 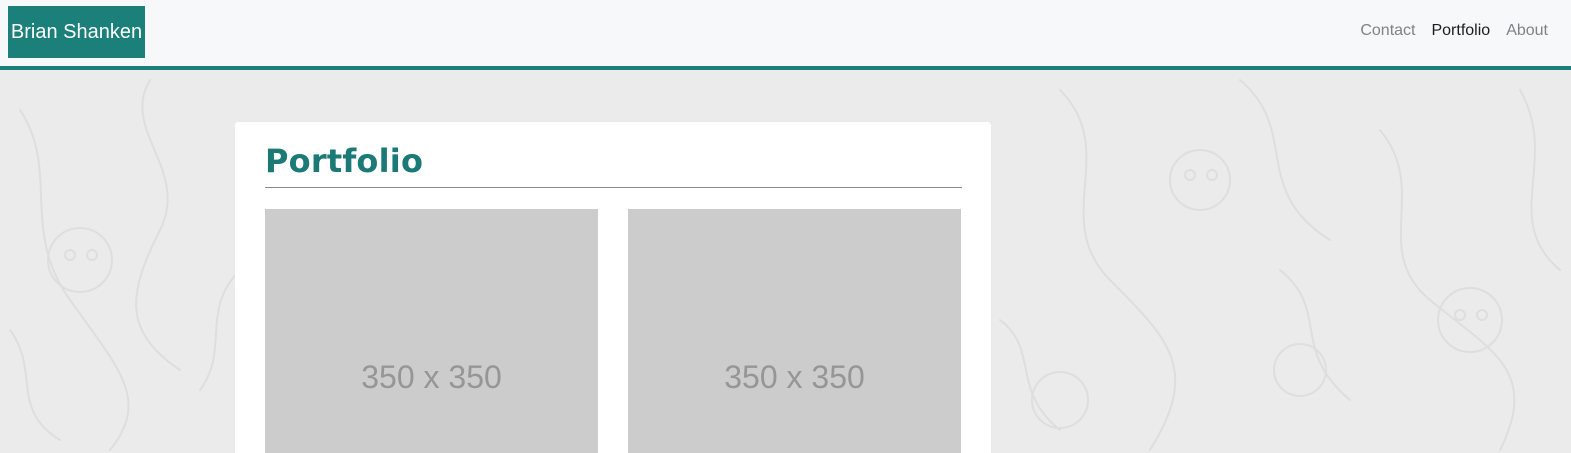 I want to click on title-divider, so click(x=613, y=187).